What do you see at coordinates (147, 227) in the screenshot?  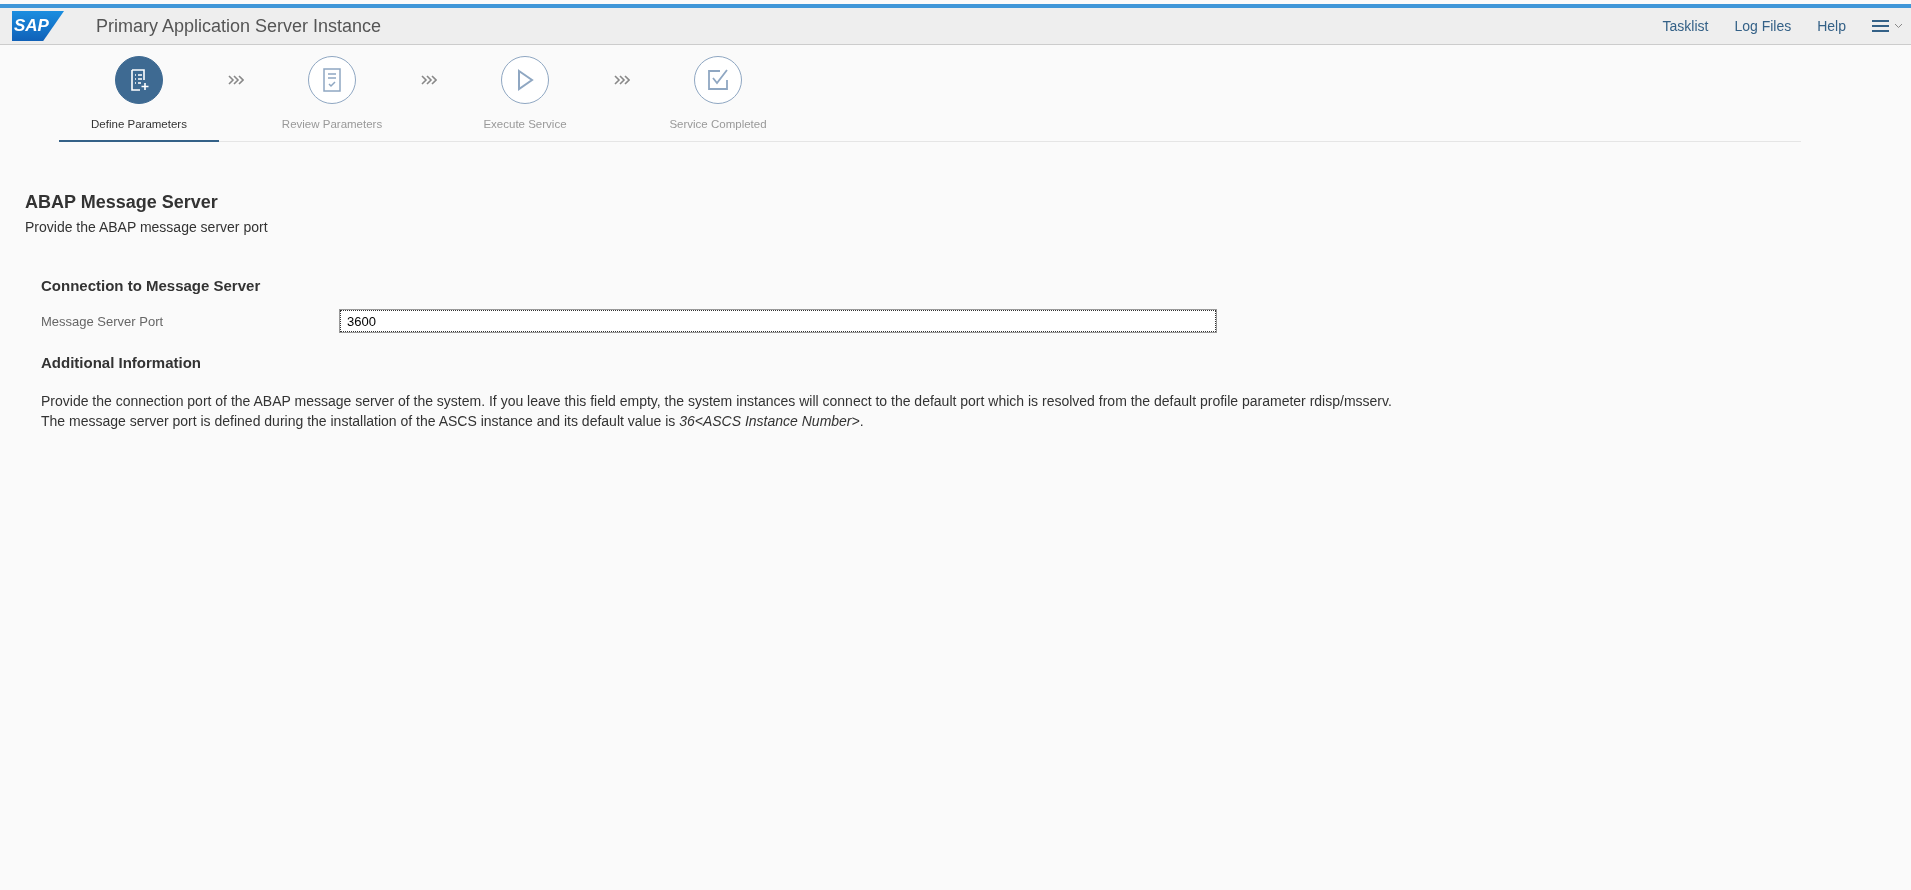 I see `page-subtitle: Provide the ABAP message server port` at bounding box center [147, 227].